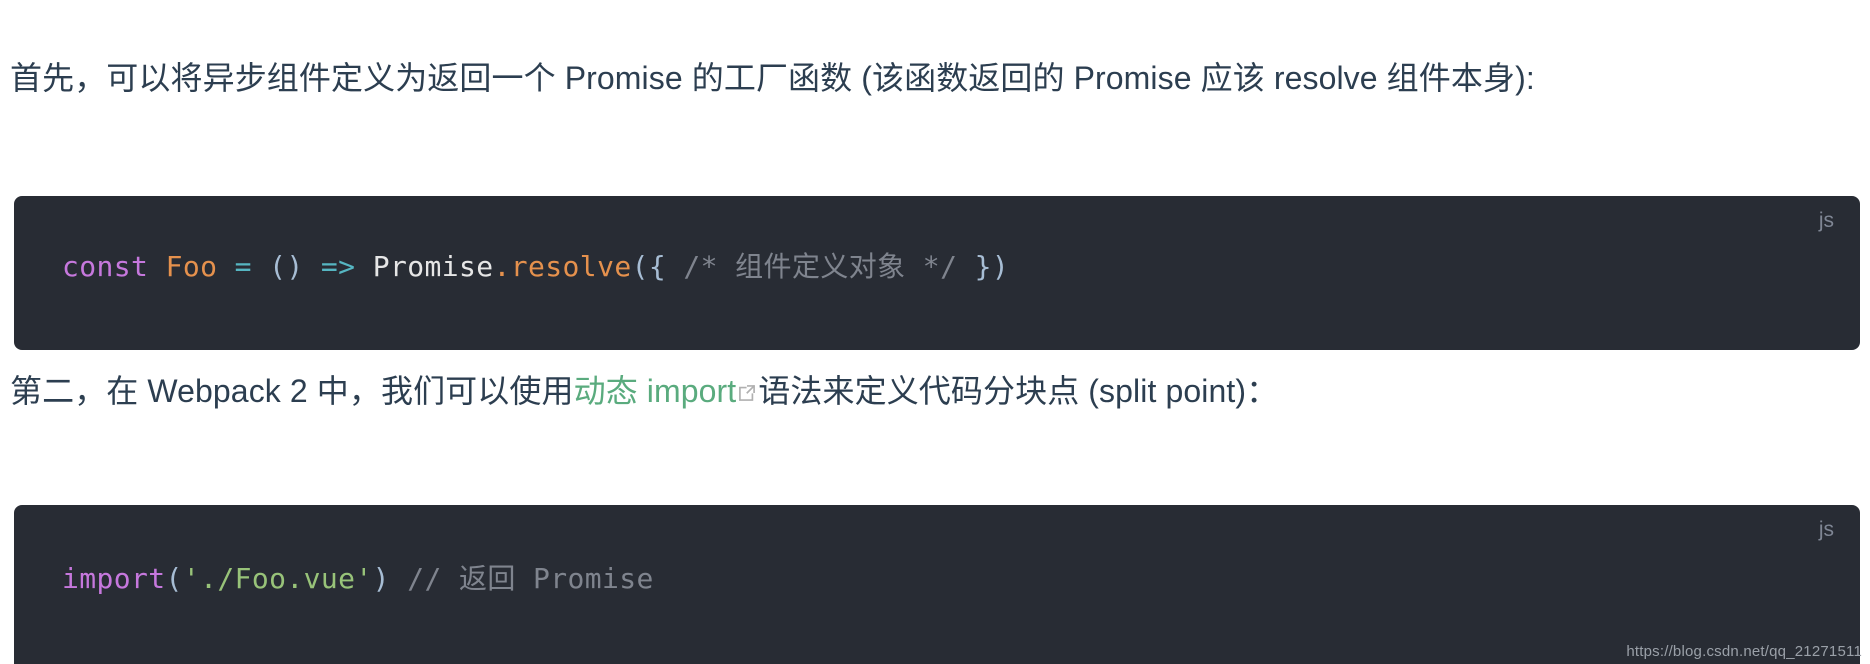 The height and width of the screenshot is (664, 1870). I want to click on external-link-icon, so click(747, 393).